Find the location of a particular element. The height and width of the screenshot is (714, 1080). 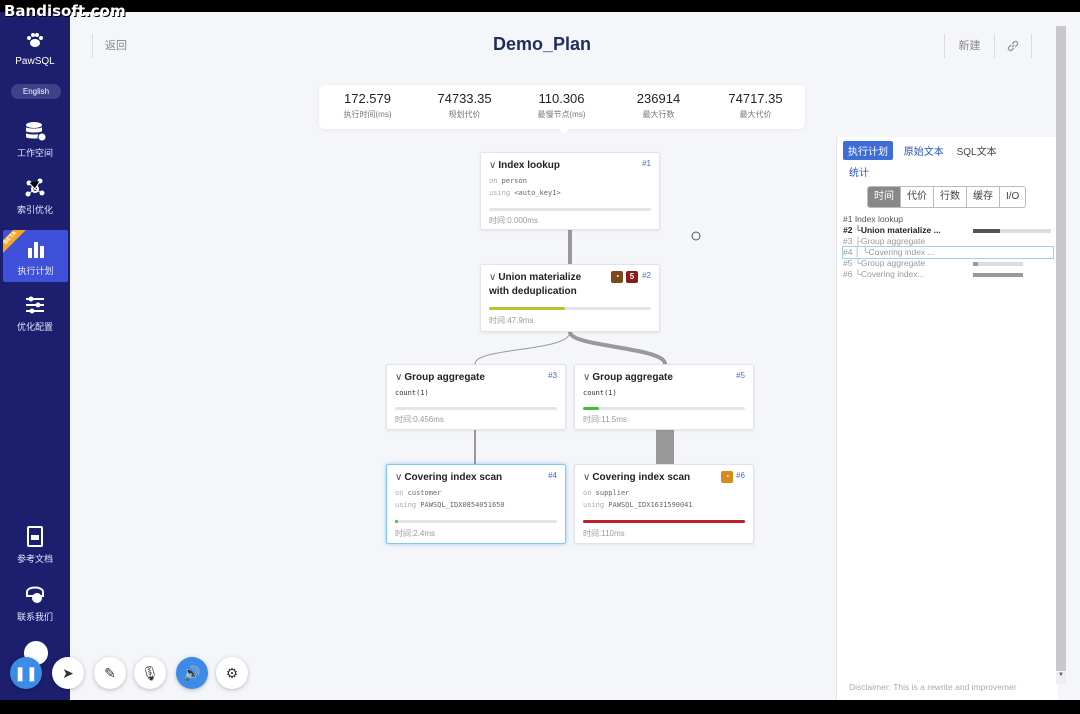

speaker-button: 🔊 is located at coordinates (192, 673).